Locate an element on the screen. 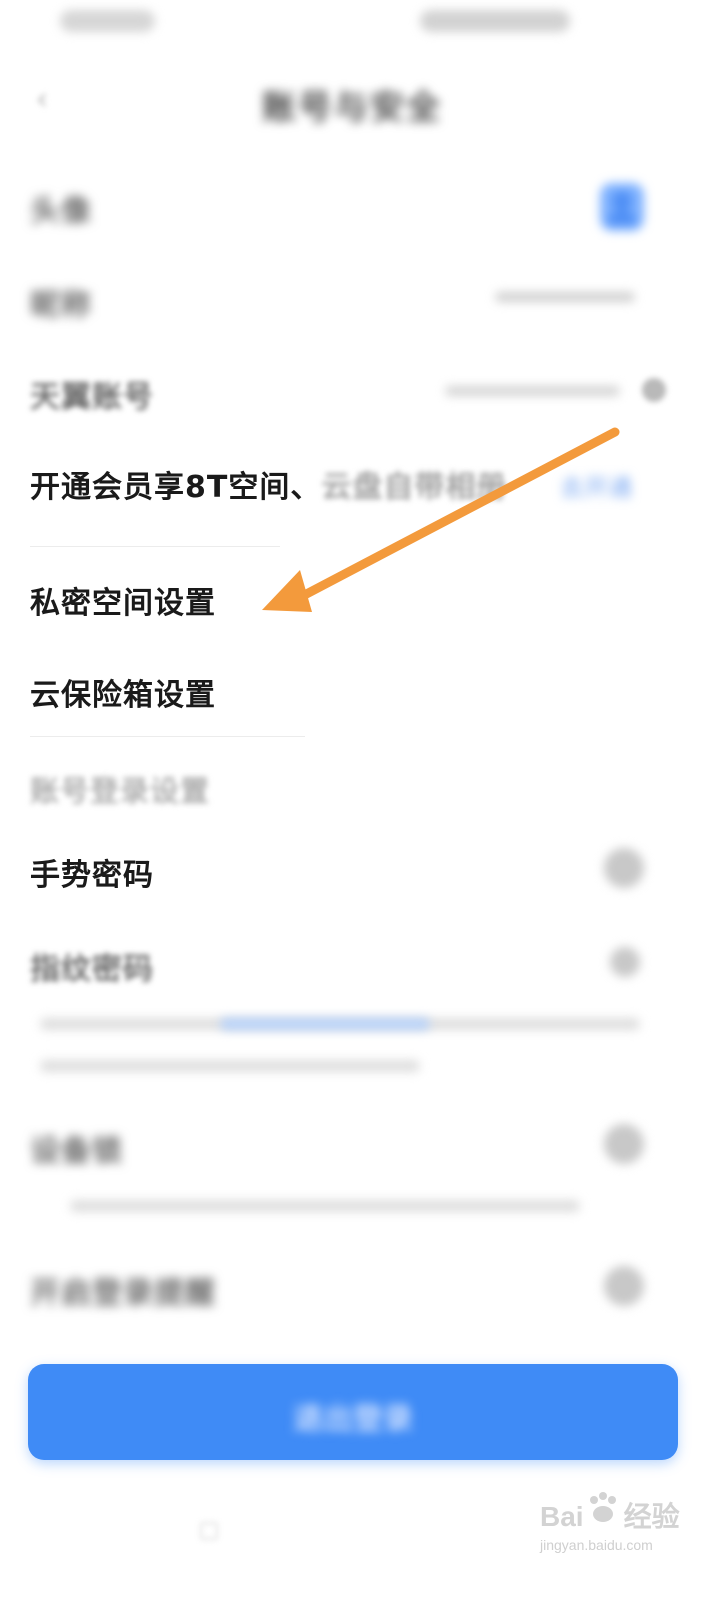 Image resolution: width=720 pixels, height=1600 pixels. baidu-brand-right: 经验 is located at coordinates (651, 1516).